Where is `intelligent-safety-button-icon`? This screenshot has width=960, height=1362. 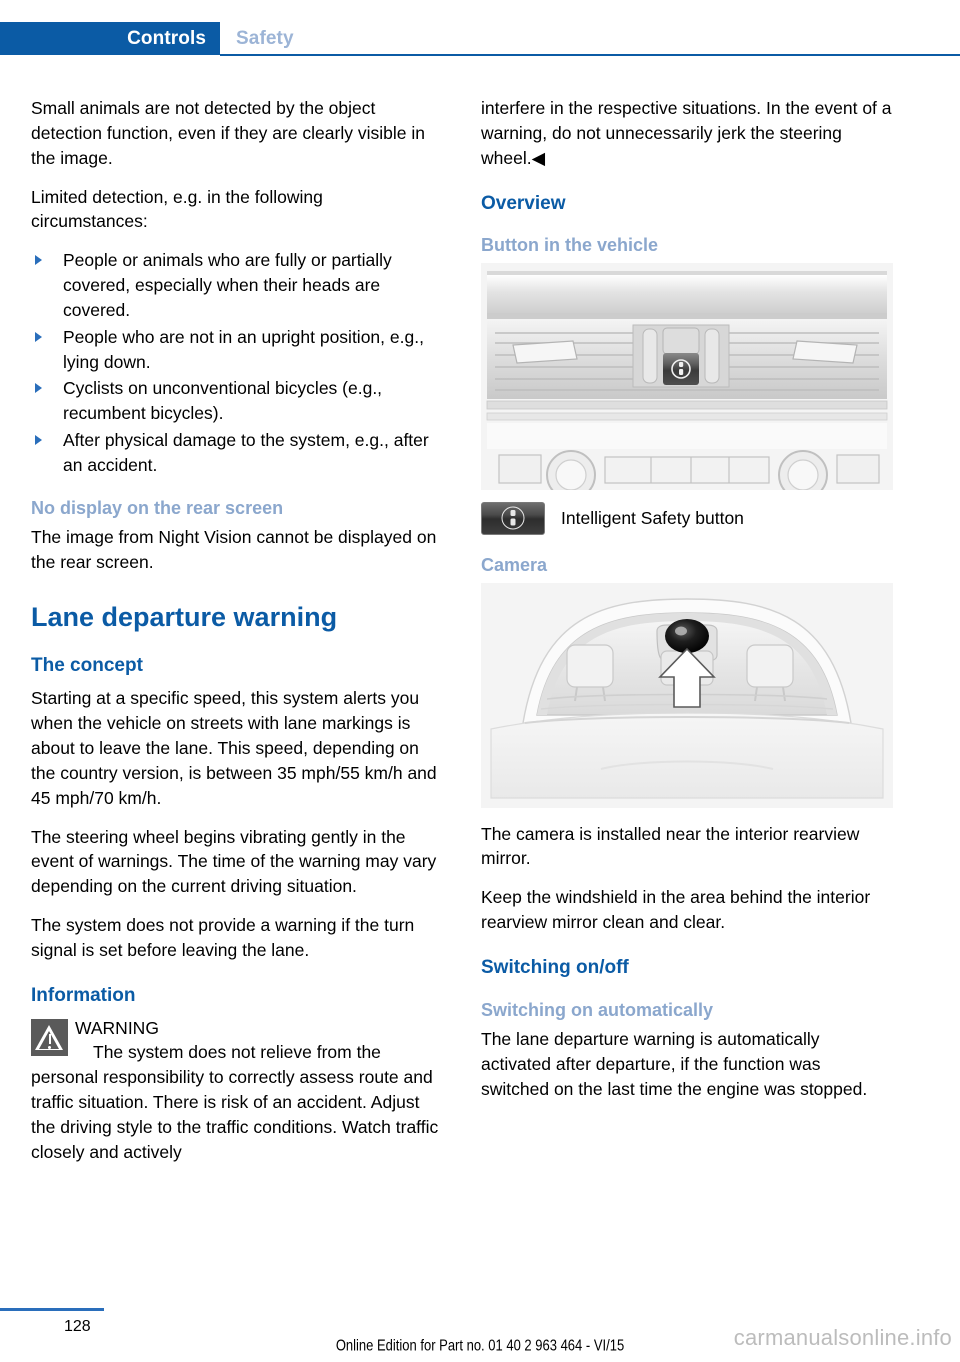
intelligent-safety-button-icon is located at coordinates (513, 518).